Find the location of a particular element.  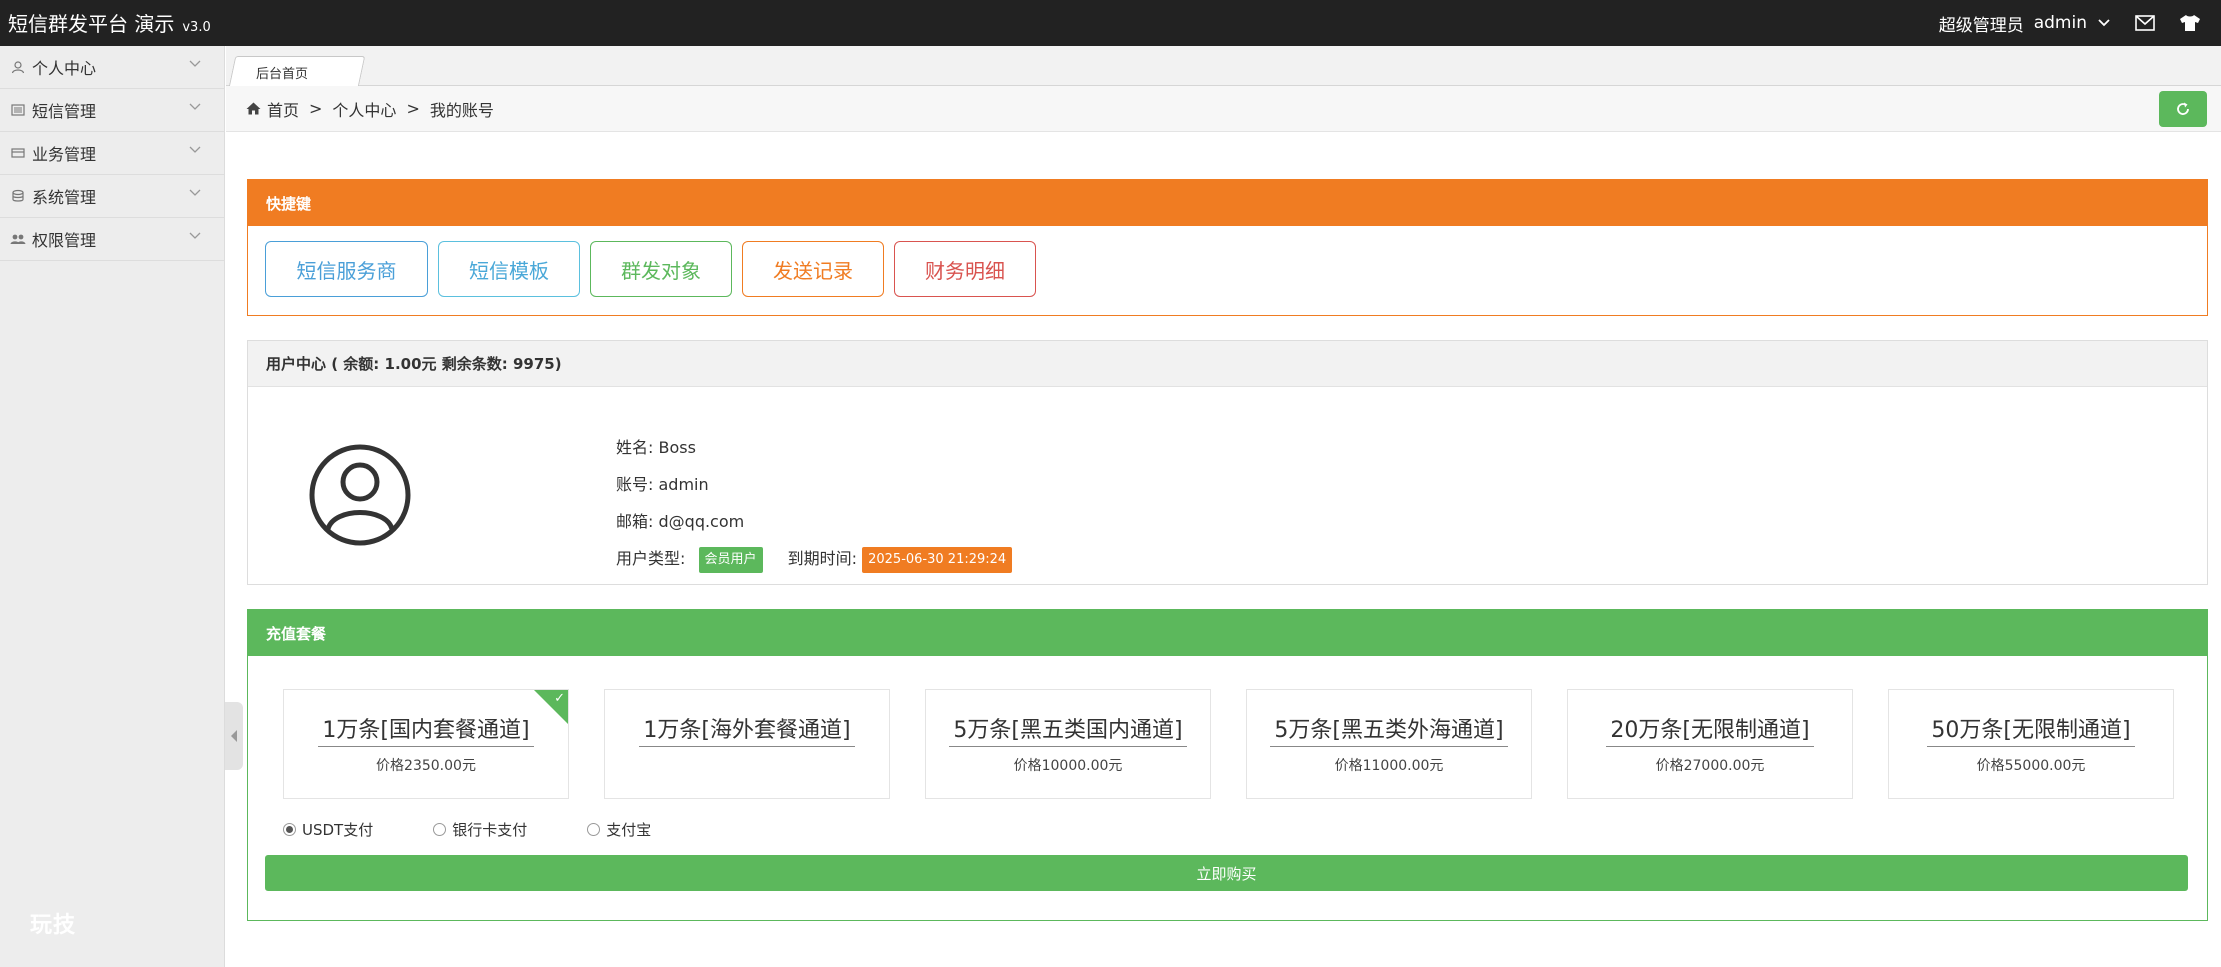

card-icon is located at coordinates (18, 153).